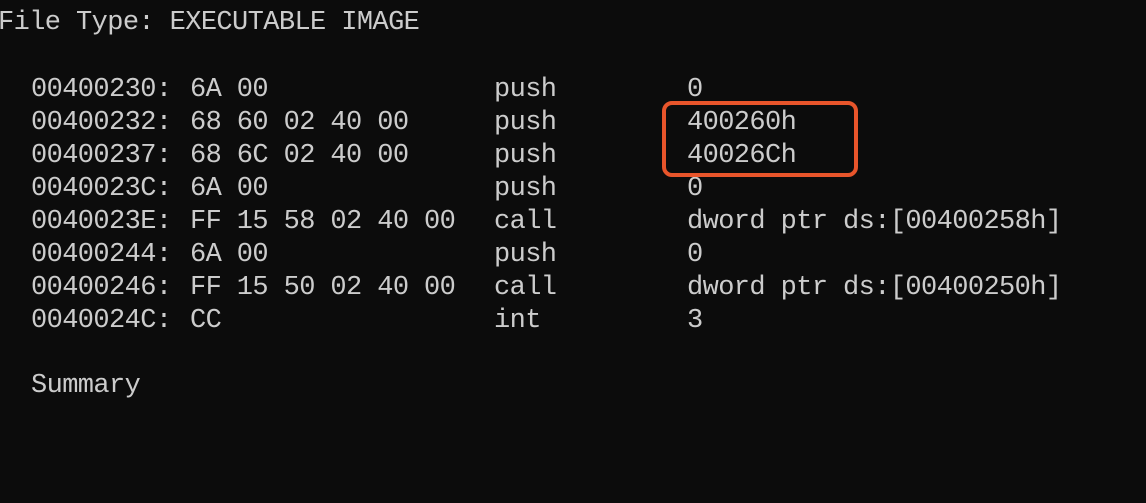 The image size is (1146, 503). I want to click on instruction-operand: 40026Ch, so click(742, 156).